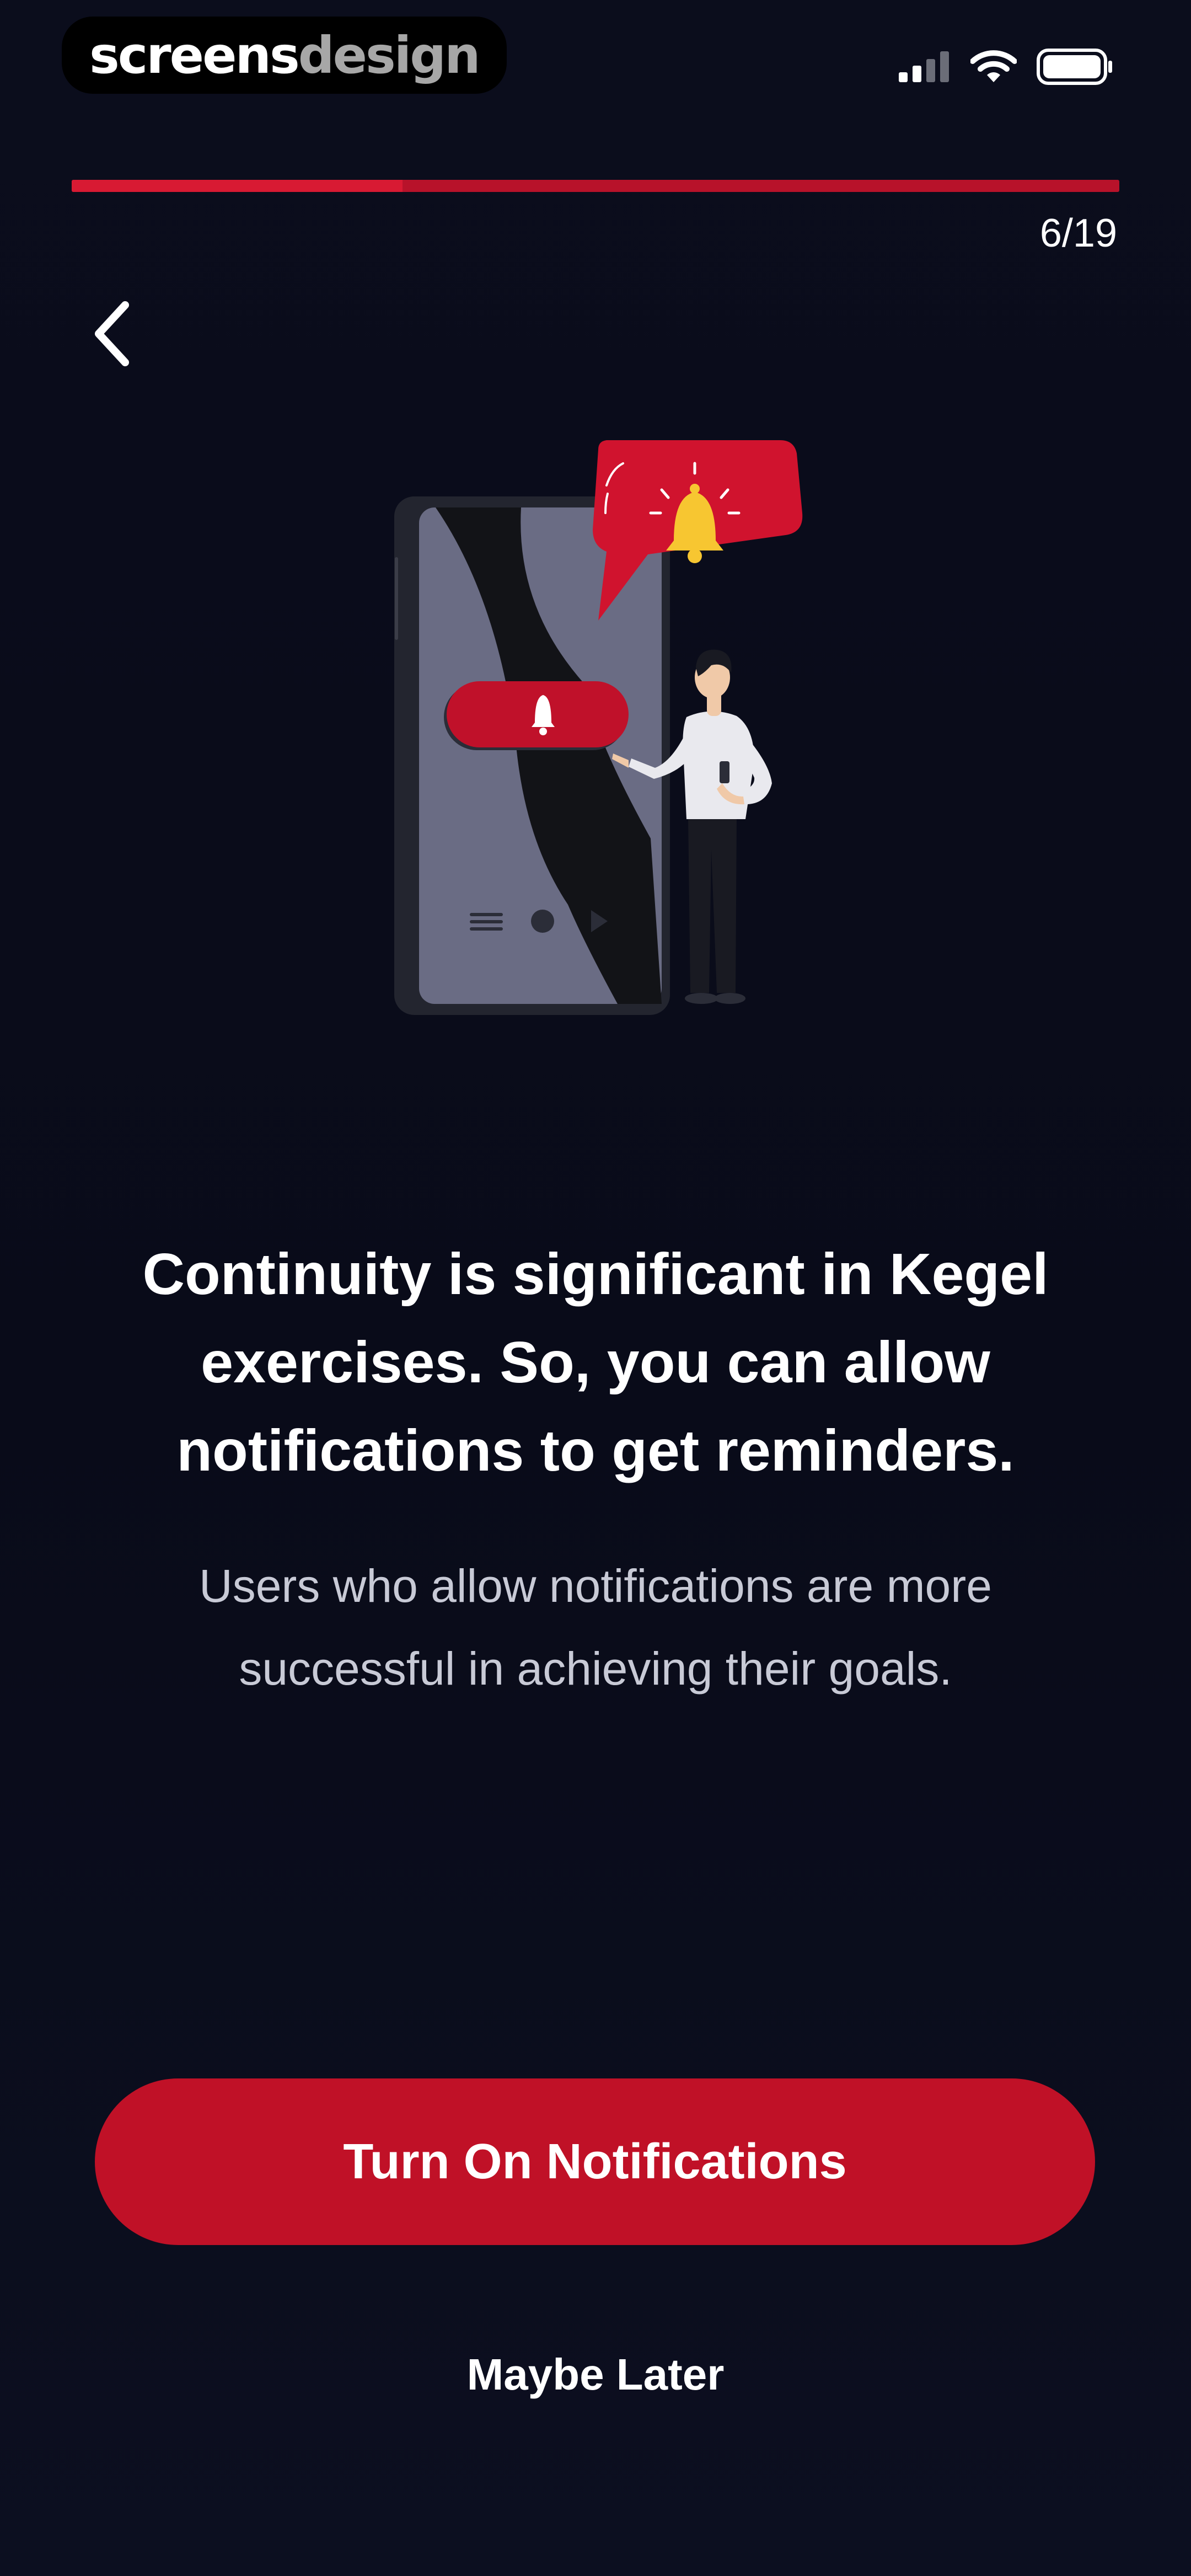  Describe the element at coordinates (1078, 233) in the screenshot. I see `step-counter: 6/19` at that location.